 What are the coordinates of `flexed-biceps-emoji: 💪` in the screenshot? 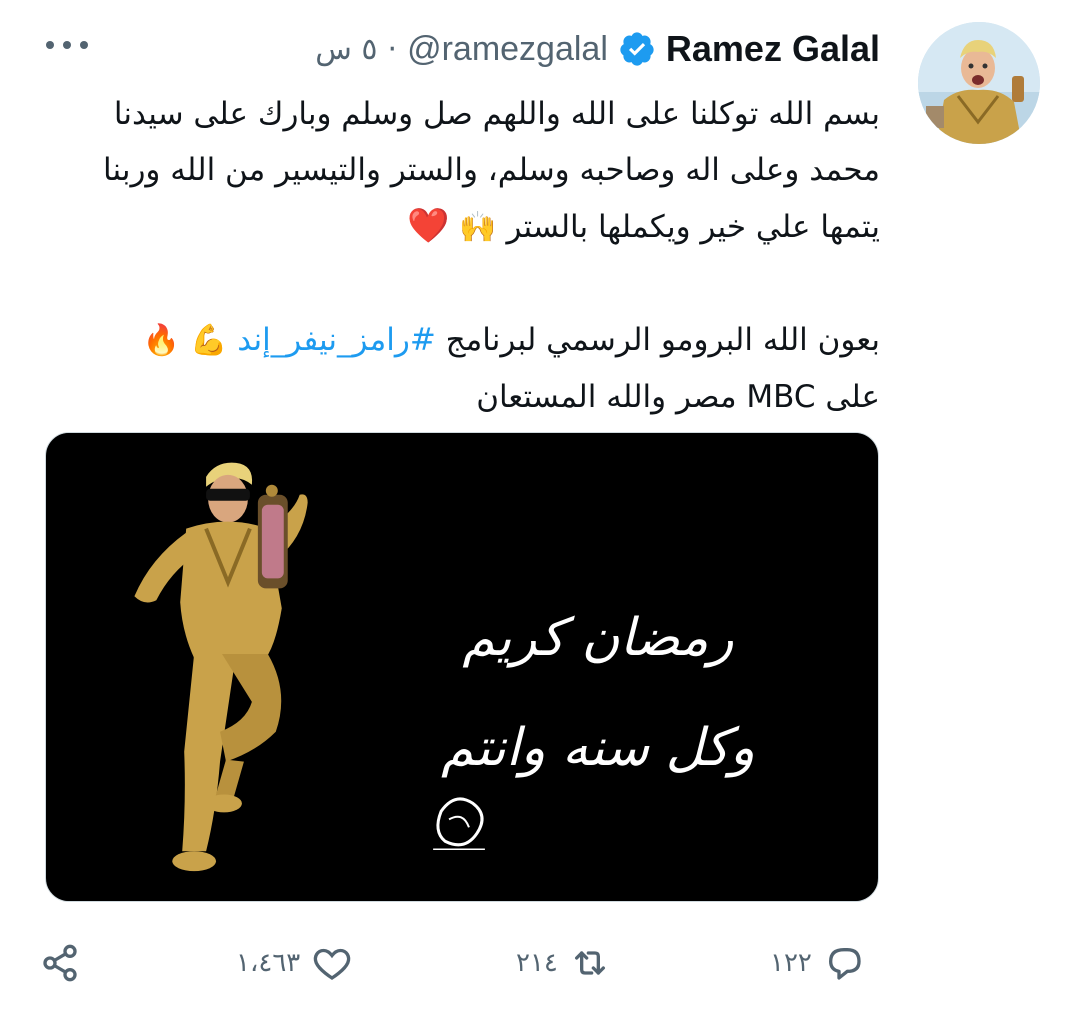 It's located at (209, 340).